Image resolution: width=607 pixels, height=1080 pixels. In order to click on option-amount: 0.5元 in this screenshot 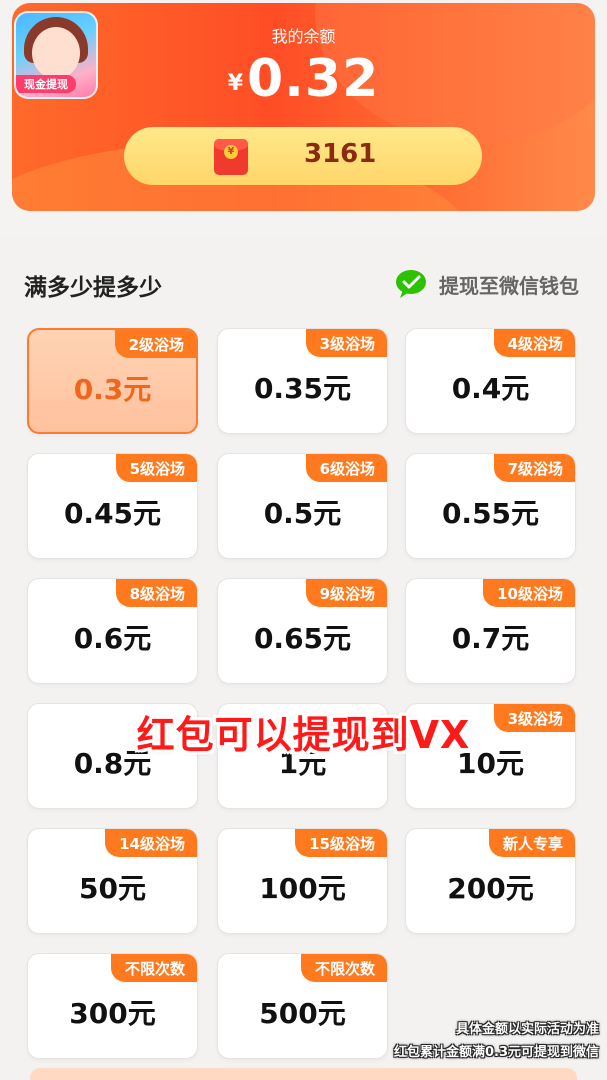, I will do `click(302, 513)`.